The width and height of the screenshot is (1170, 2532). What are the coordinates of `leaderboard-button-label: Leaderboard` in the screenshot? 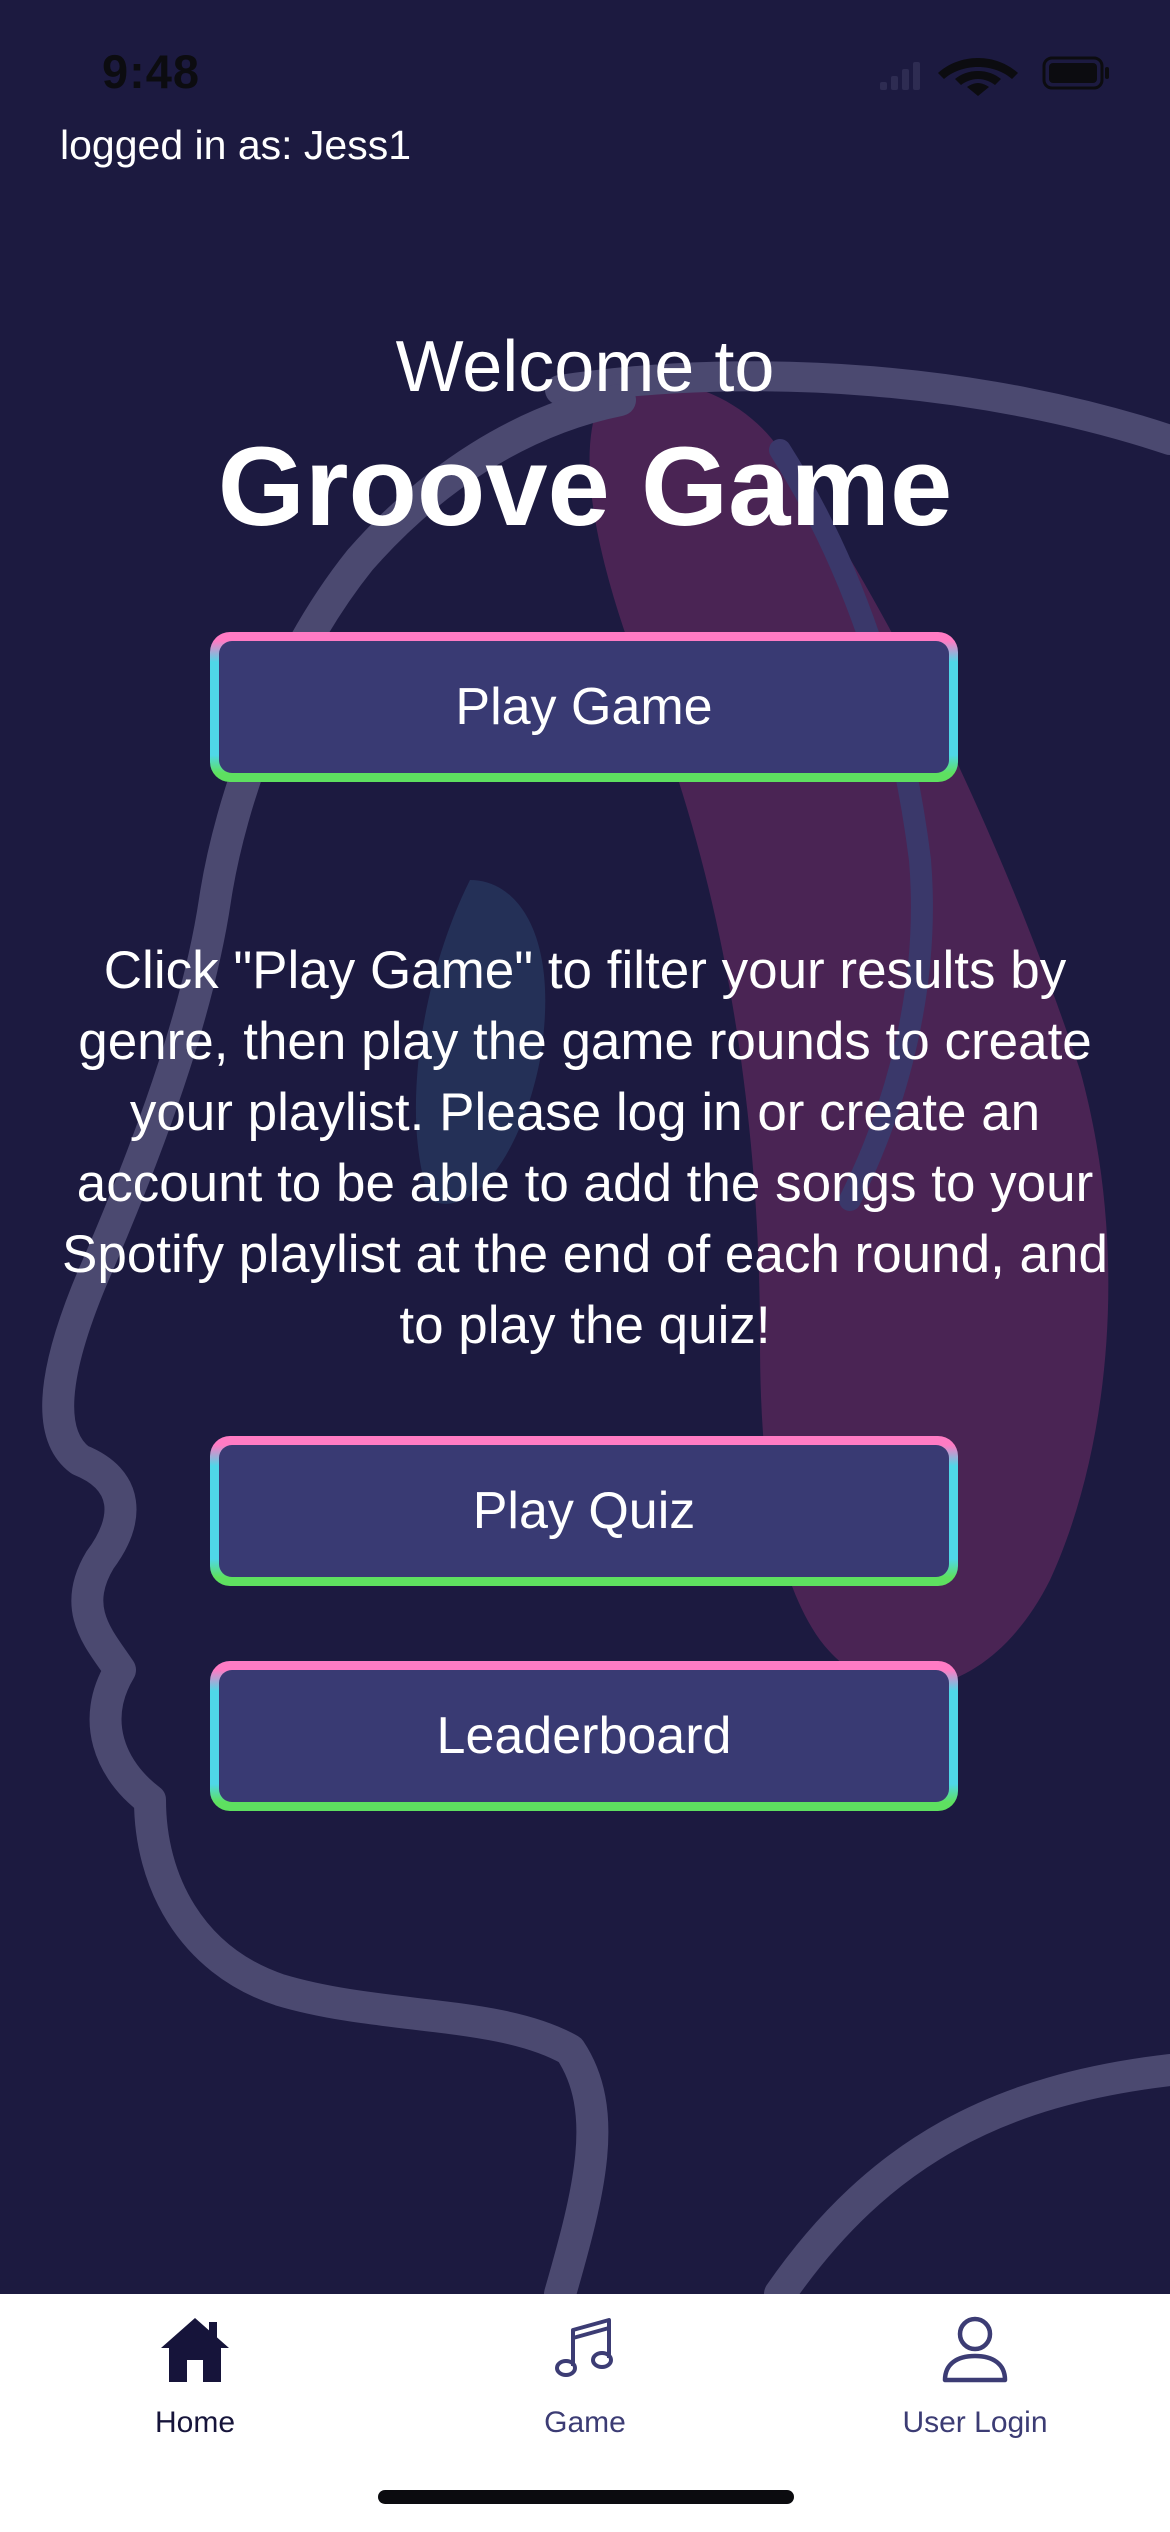 It's located at (584, 1736).